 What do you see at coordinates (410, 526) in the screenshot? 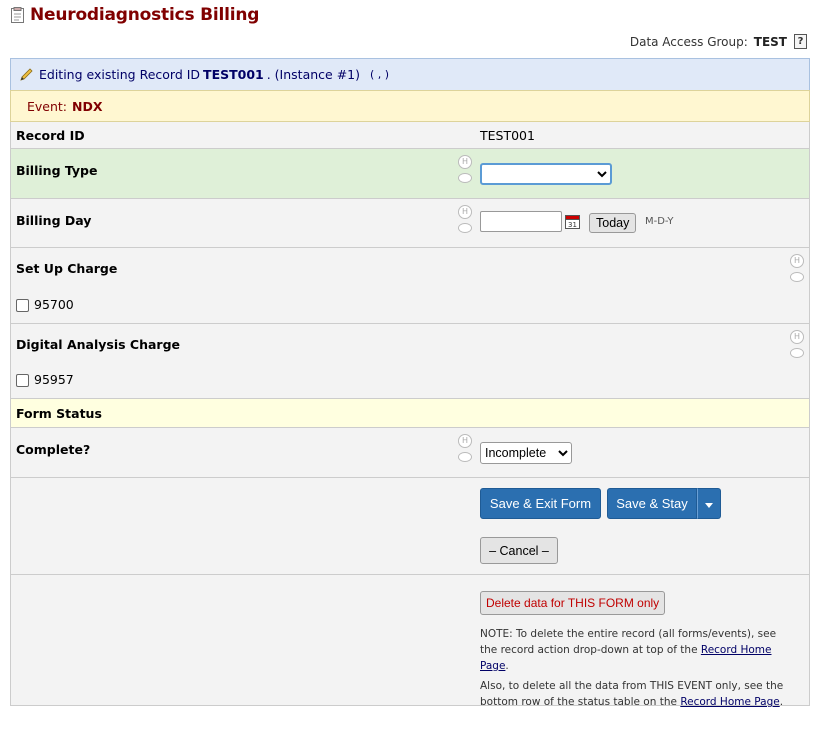
I see `save-buttons-row: Save & Exit Form Save & Stay – Cancel –` at bounding box center [410, 526].